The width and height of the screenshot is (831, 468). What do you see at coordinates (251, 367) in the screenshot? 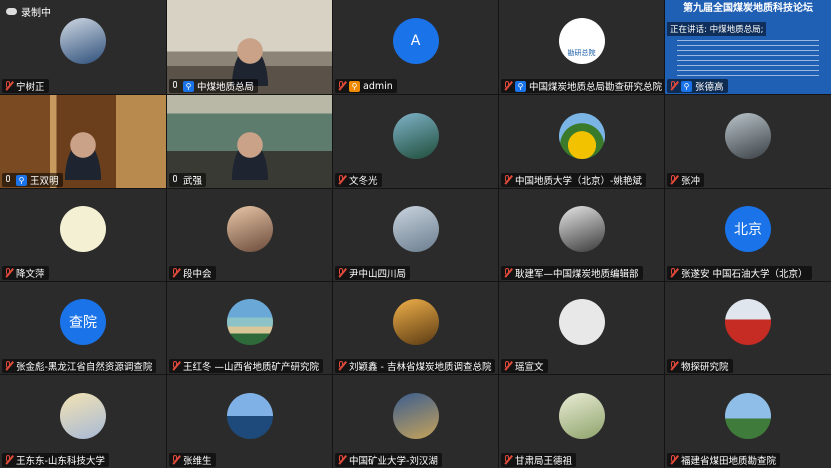
I see `participant-name: 王红冬 —山西省地质矿产研究院` at bounding box center [251, 367].